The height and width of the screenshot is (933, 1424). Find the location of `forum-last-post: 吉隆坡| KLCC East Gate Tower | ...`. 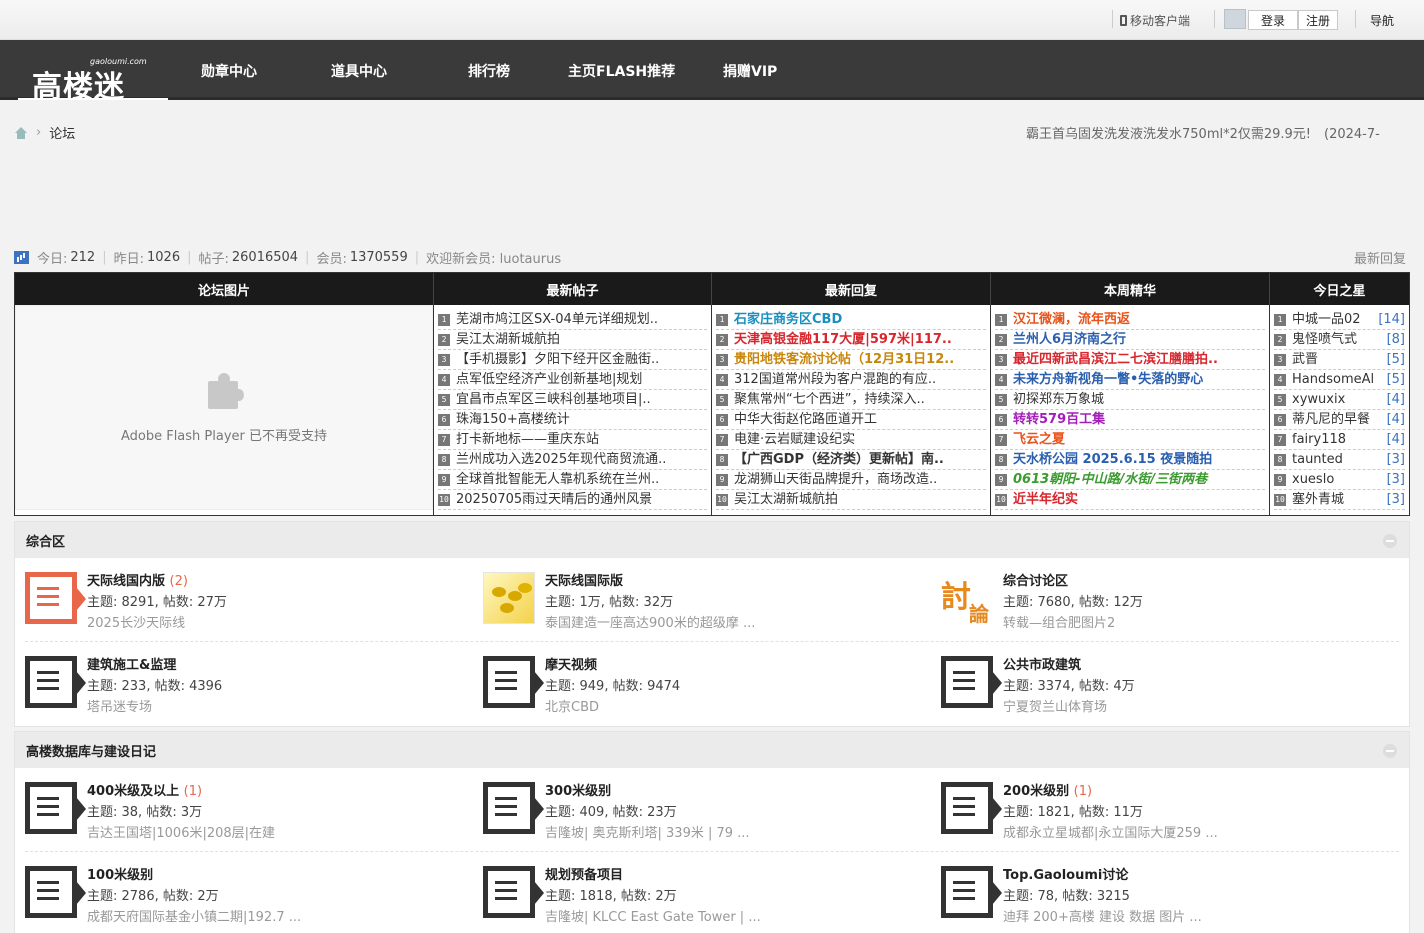

forum-last-post: 吉隆坡| KLCC East Gate Tower | ... is located at coordinates (653, 917).